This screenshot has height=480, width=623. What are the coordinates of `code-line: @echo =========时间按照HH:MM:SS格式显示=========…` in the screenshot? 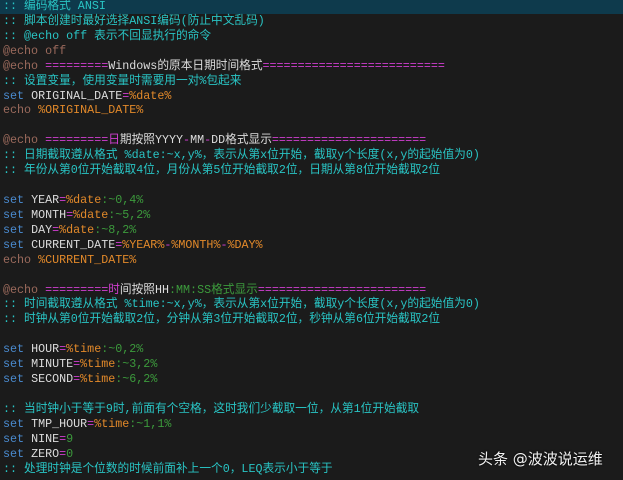 It's located at (311, 290).